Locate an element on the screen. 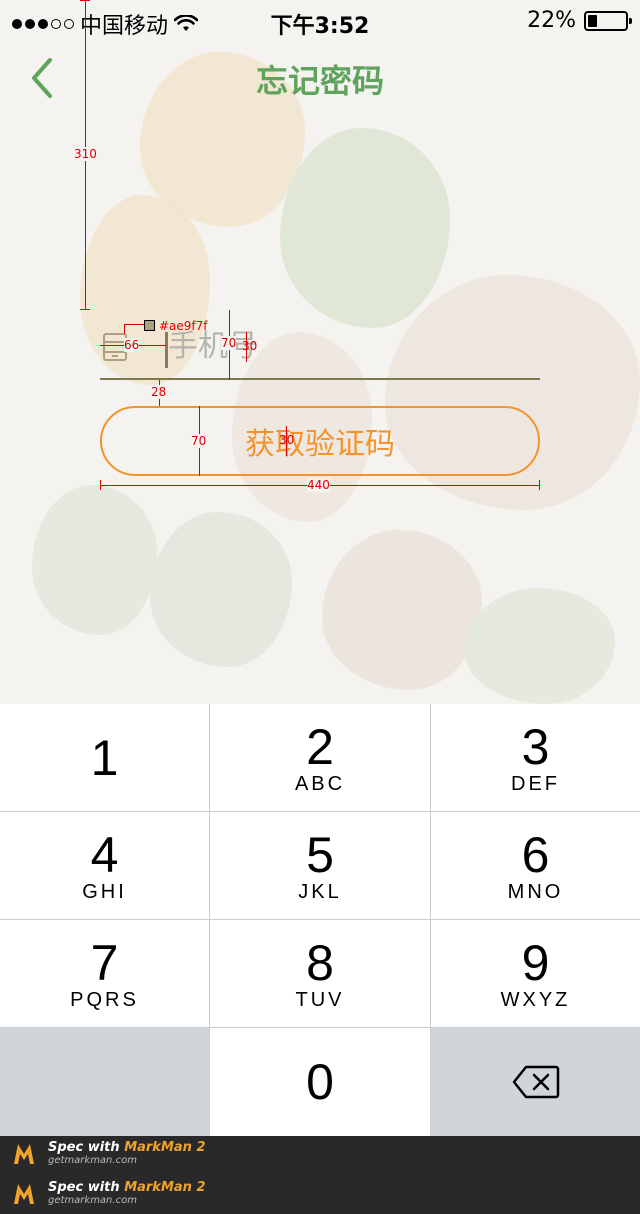 Image resolution: width=640 pixels, height=1214 pixels. annotation-row-height: 70 is located at coordinates (229, 343).